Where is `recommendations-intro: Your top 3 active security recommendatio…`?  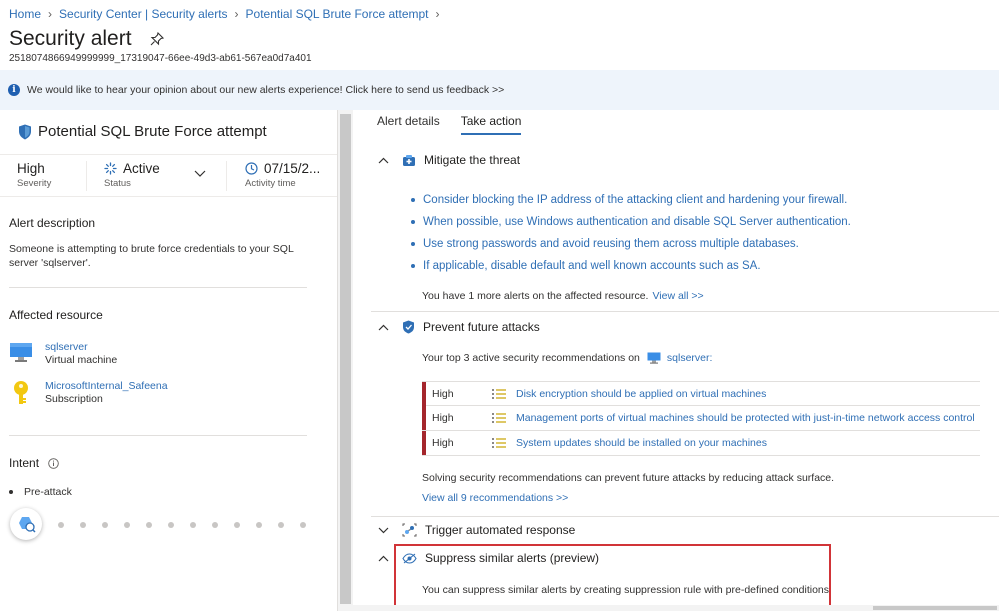 recommendations-intro: Your top 3 active security recommendatio… is located at coordinates (567, 358).